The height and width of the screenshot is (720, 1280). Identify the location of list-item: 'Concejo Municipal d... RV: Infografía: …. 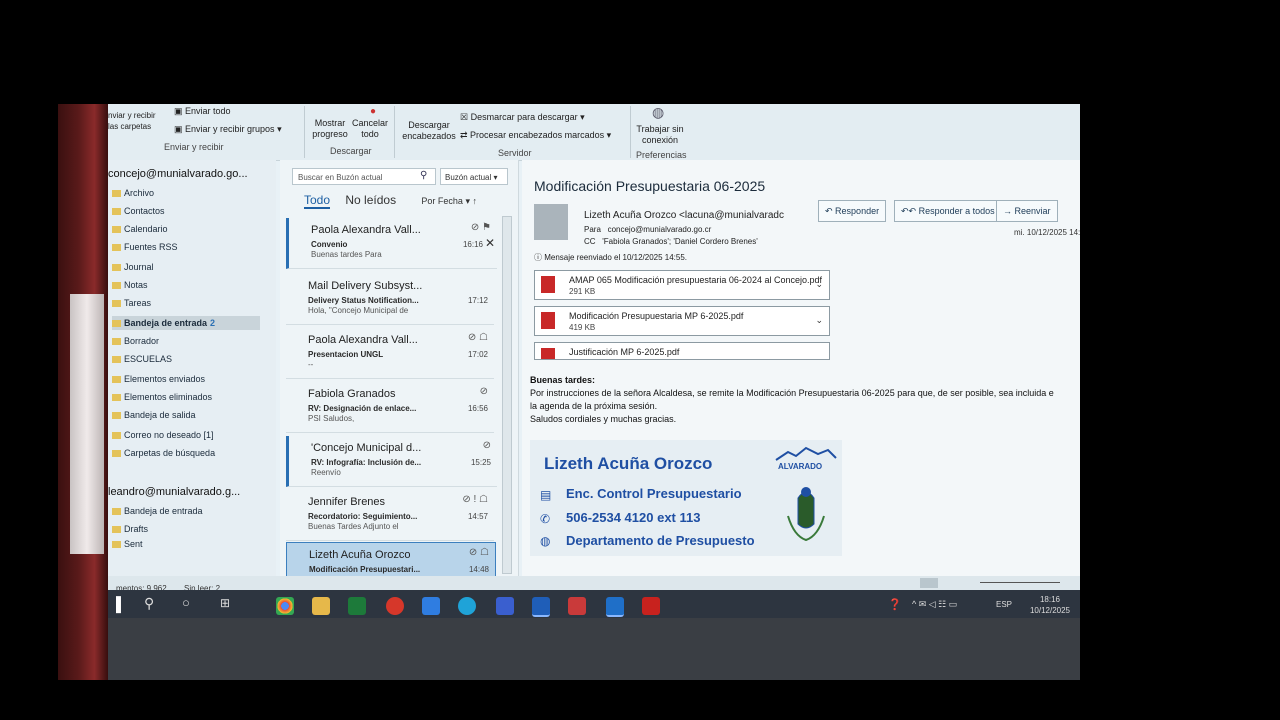
(391, 461).